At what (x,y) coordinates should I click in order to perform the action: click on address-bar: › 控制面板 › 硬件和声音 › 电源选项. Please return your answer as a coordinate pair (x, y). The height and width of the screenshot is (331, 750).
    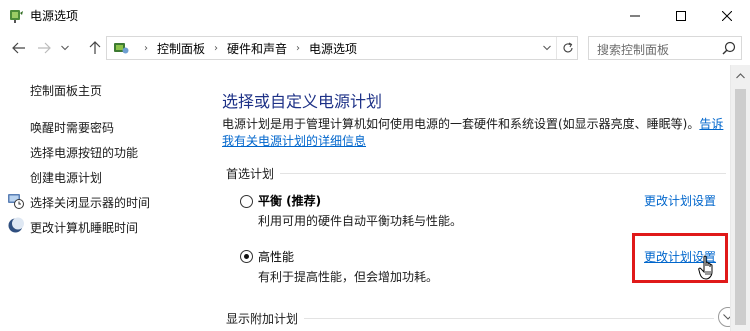
    Looking at the image, I should click on (342, 48).